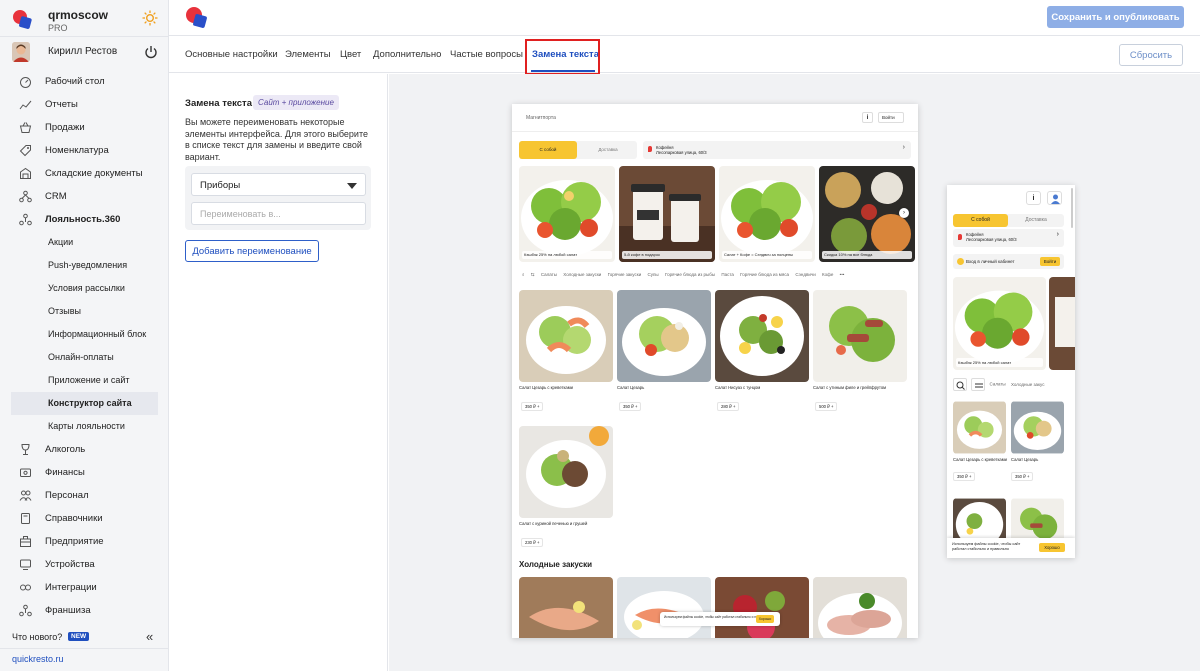  What do you see at coordinates (763, 350) in the screenshot?
I see `product-card: Салат Нисуаз с тунцом 280 ₽ +` at bounding box center [763, 350].